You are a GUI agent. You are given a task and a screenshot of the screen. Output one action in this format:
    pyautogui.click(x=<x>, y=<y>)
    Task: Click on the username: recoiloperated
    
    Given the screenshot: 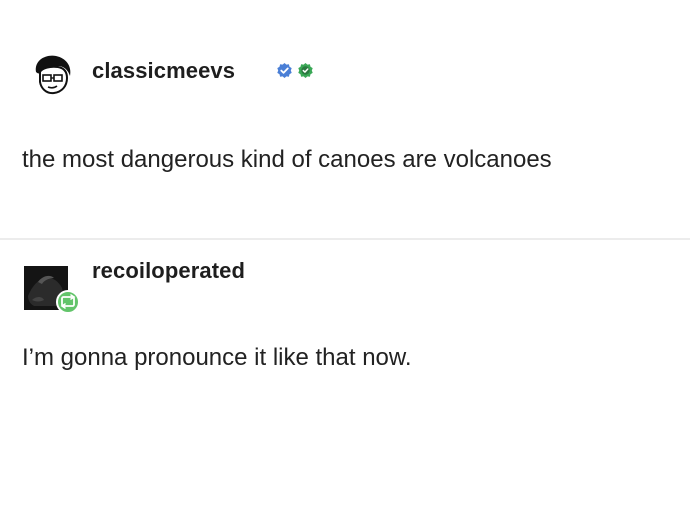 What is the action you would take?
    pyautogui.click(x=168, y=271)
    